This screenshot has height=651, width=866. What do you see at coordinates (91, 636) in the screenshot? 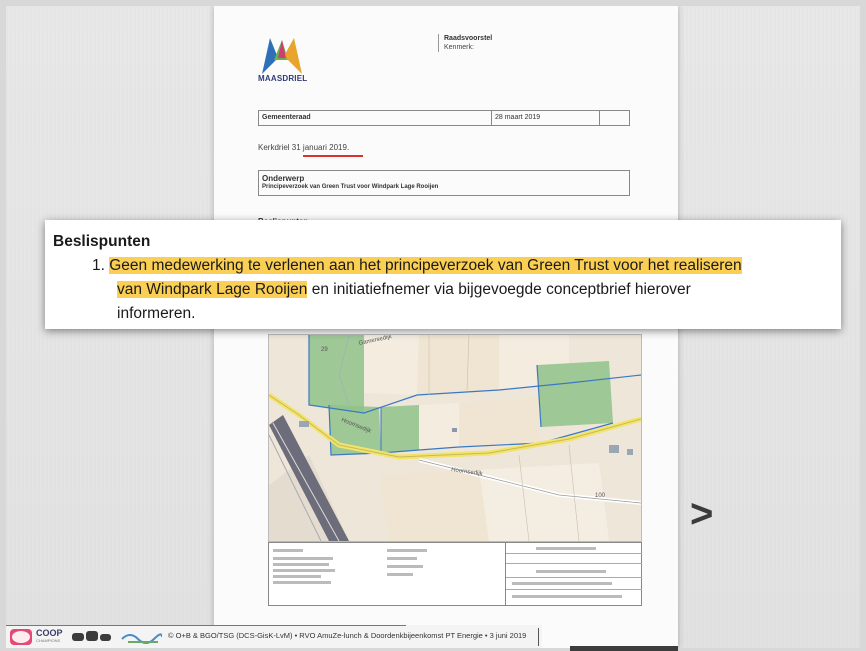
I see `elephants-logo-icon` at bounding box center [91, 636].